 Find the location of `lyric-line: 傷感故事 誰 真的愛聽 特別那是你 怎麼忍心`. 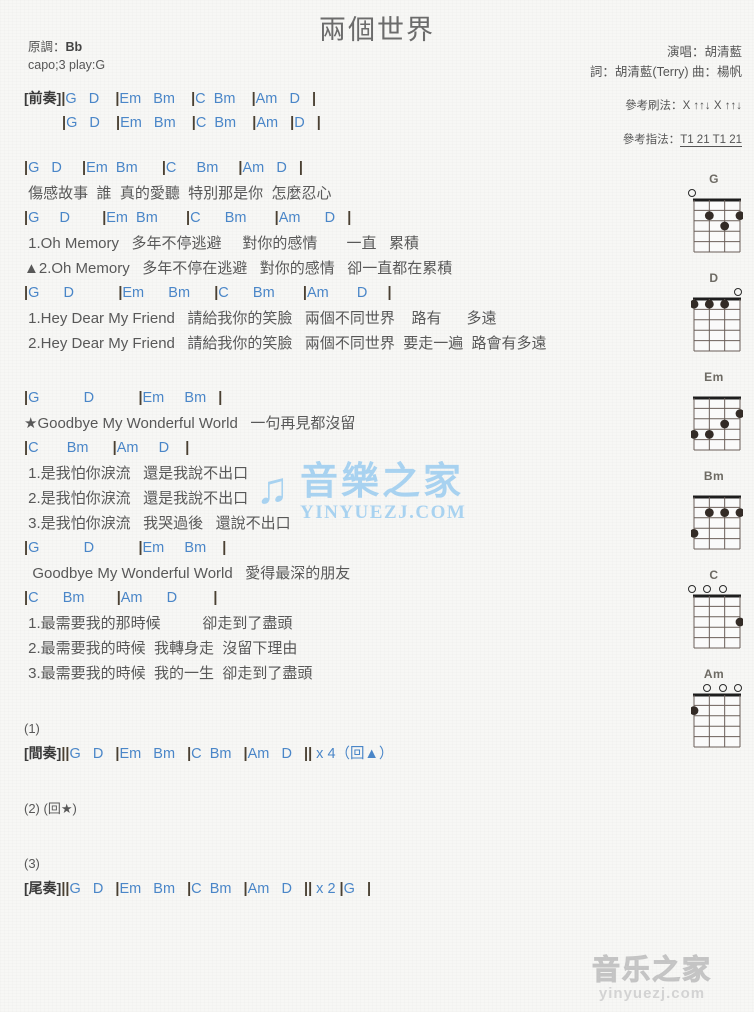

lyric-line: 傷感故事 誰 真的愛聽 特別那是你 怎麼忍心 is located at coordinates (344, 193).